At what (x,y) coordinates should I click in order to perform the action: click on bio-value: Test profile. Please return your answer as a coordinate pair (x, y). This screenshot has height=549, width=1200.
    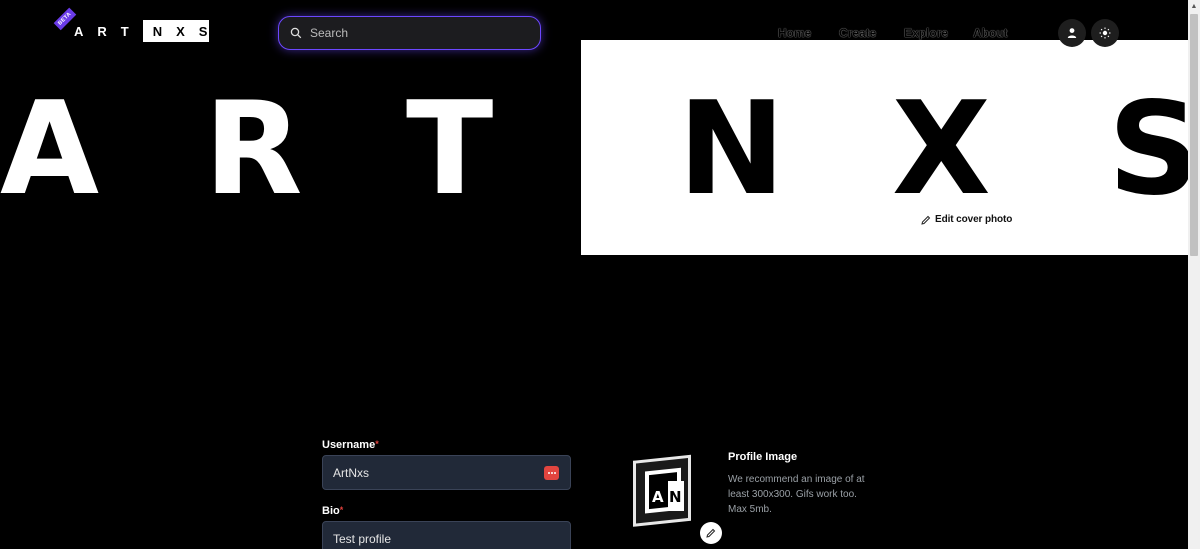
    Looking at the image, I should click on (362, 538).